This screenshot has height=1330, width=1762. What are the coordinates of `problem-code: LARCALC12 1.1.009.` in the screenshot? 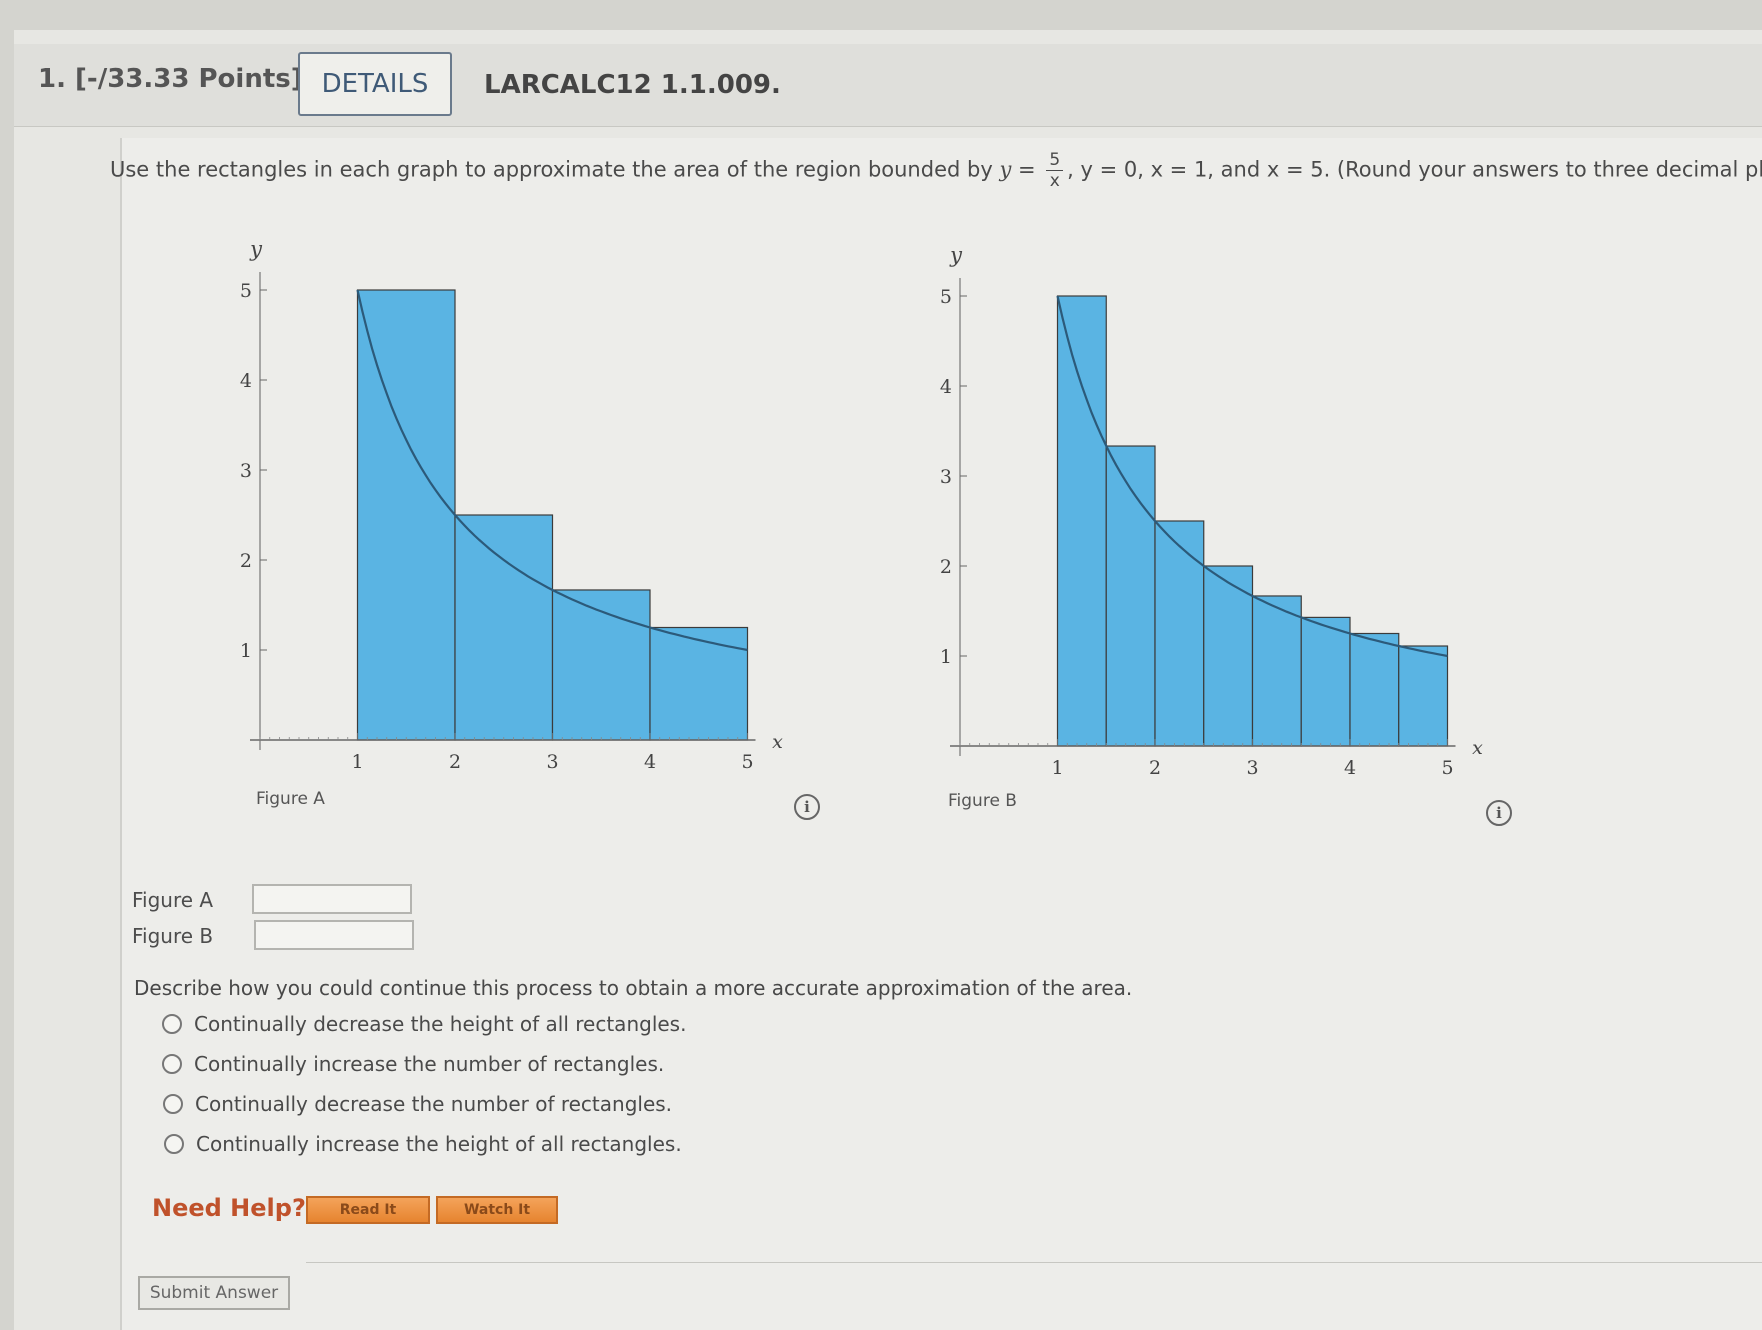 It's located at (632, 85).